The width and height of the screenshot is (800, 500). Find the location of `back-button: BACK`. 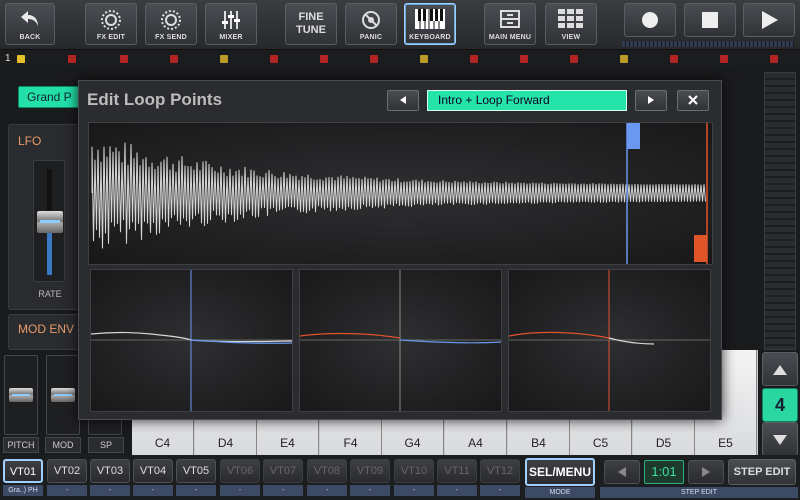

back-button: BACK is located at coordinates (30, 24).